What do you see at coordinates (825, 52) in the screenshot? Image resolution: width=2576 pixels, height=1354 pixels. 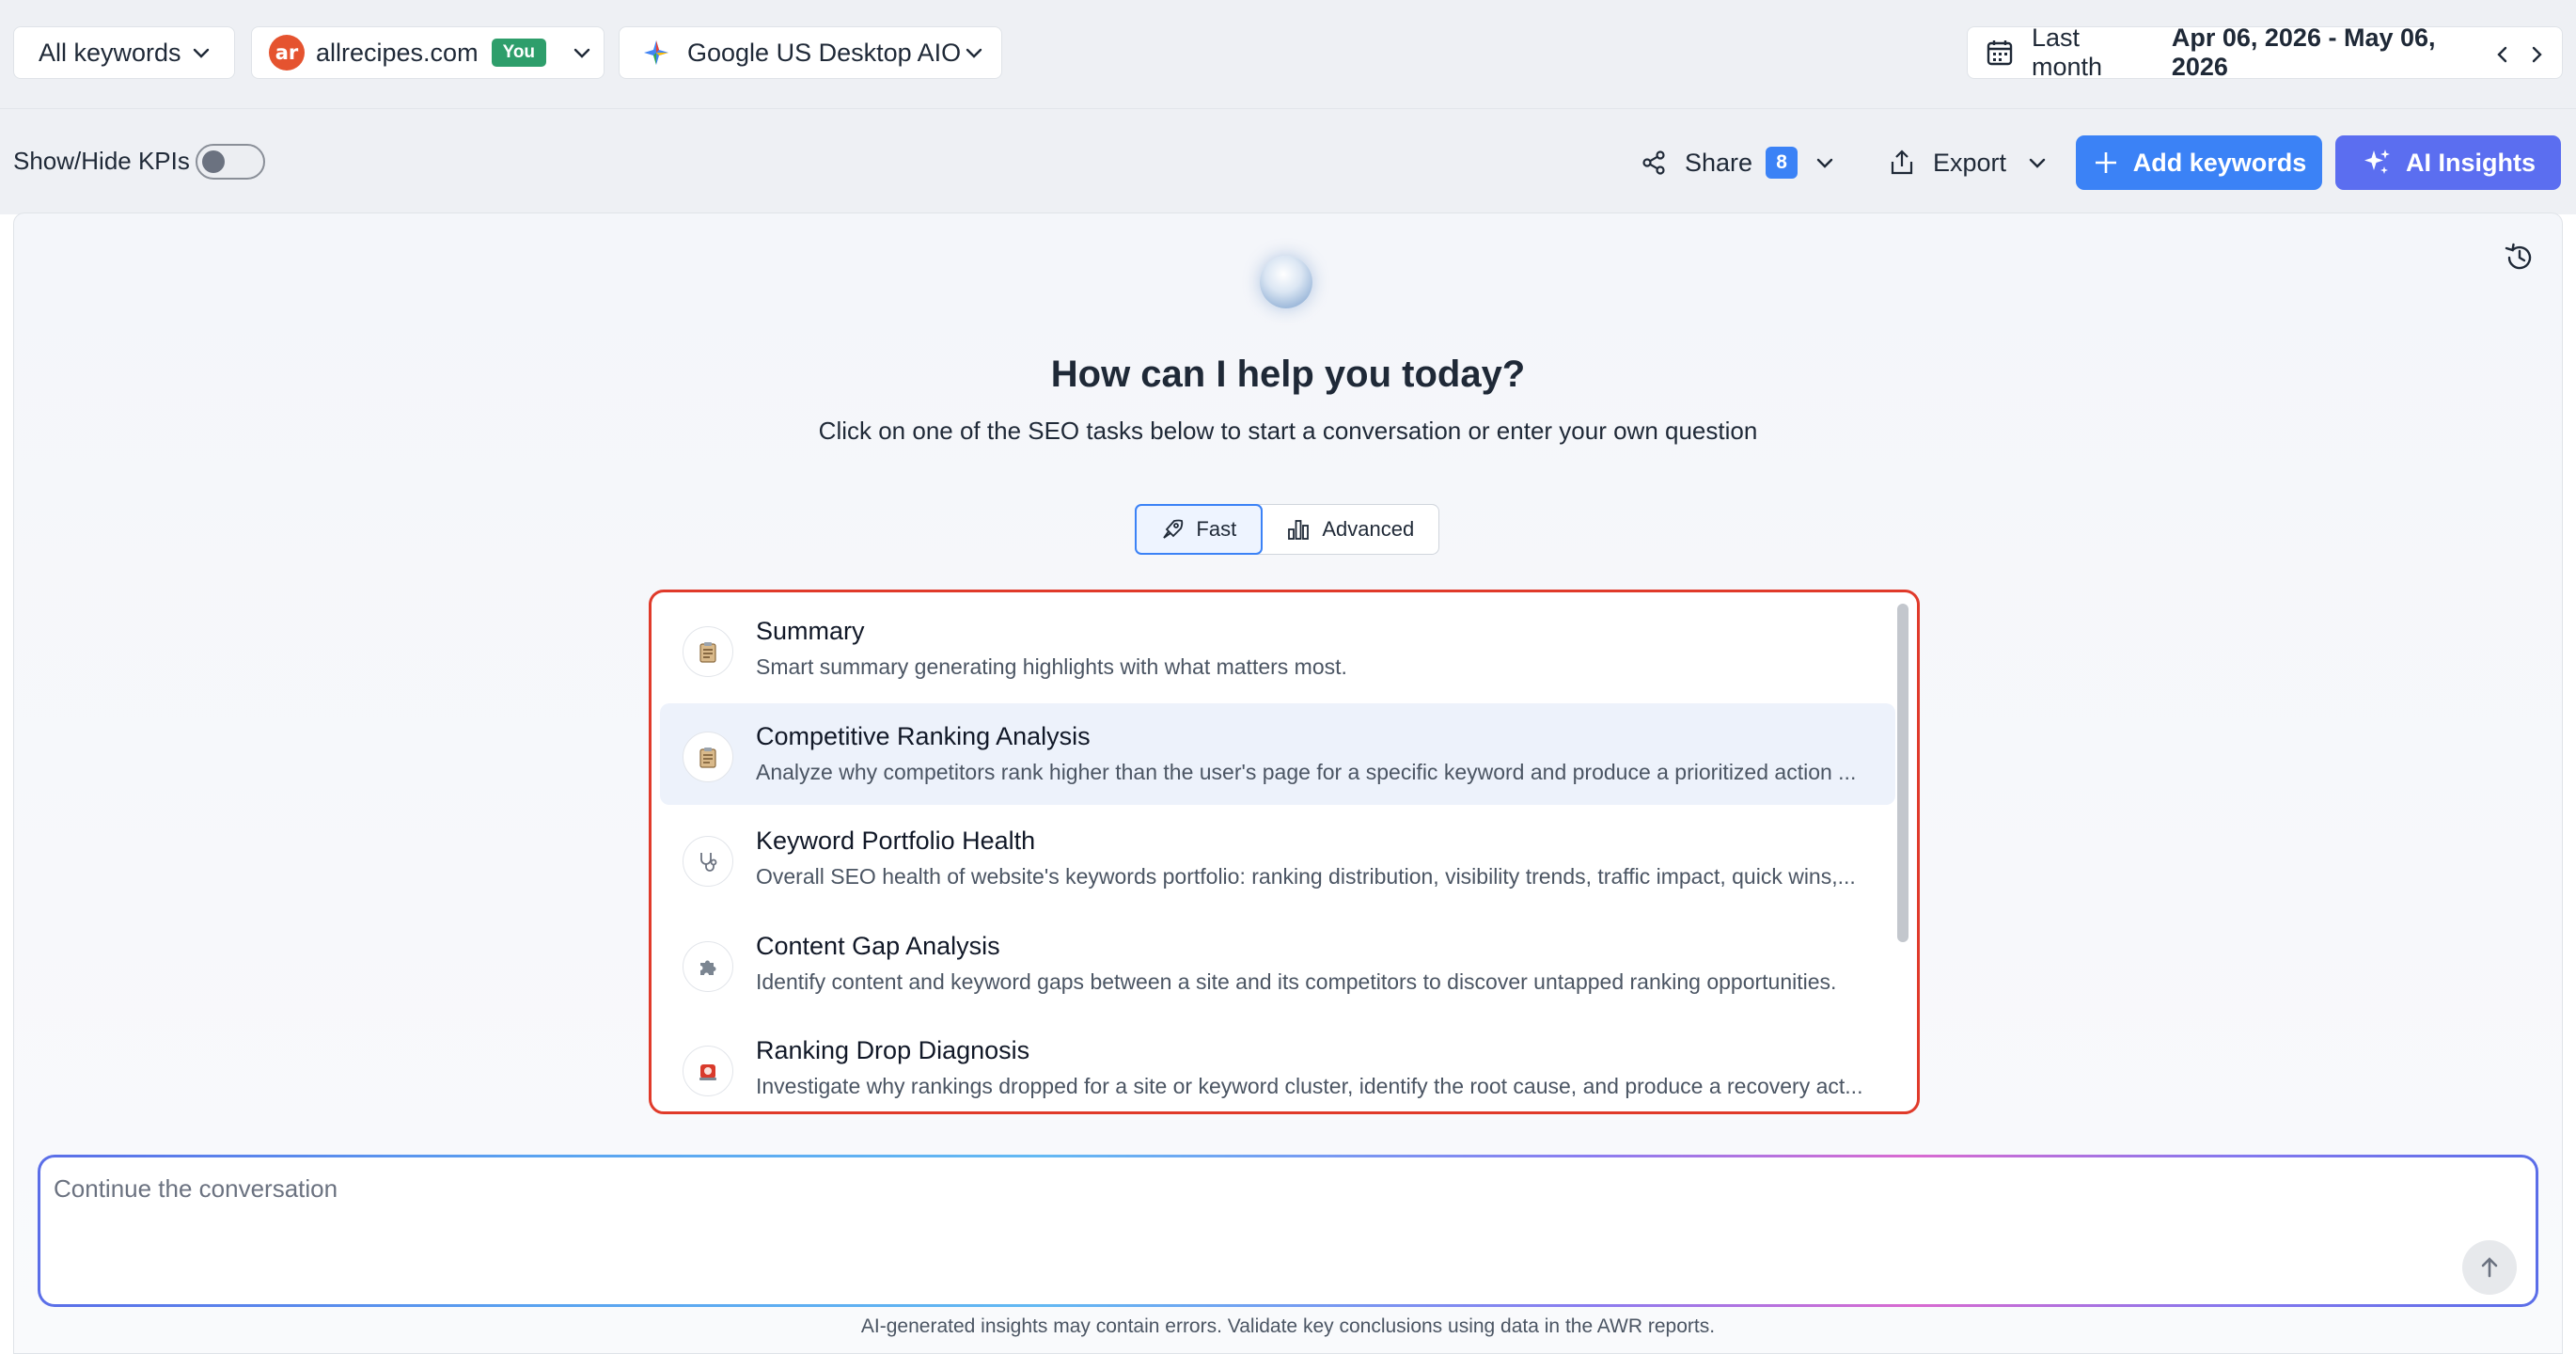 I see `search-engine-label: Google US Desktop AIO` at bounding box center [825, 52].